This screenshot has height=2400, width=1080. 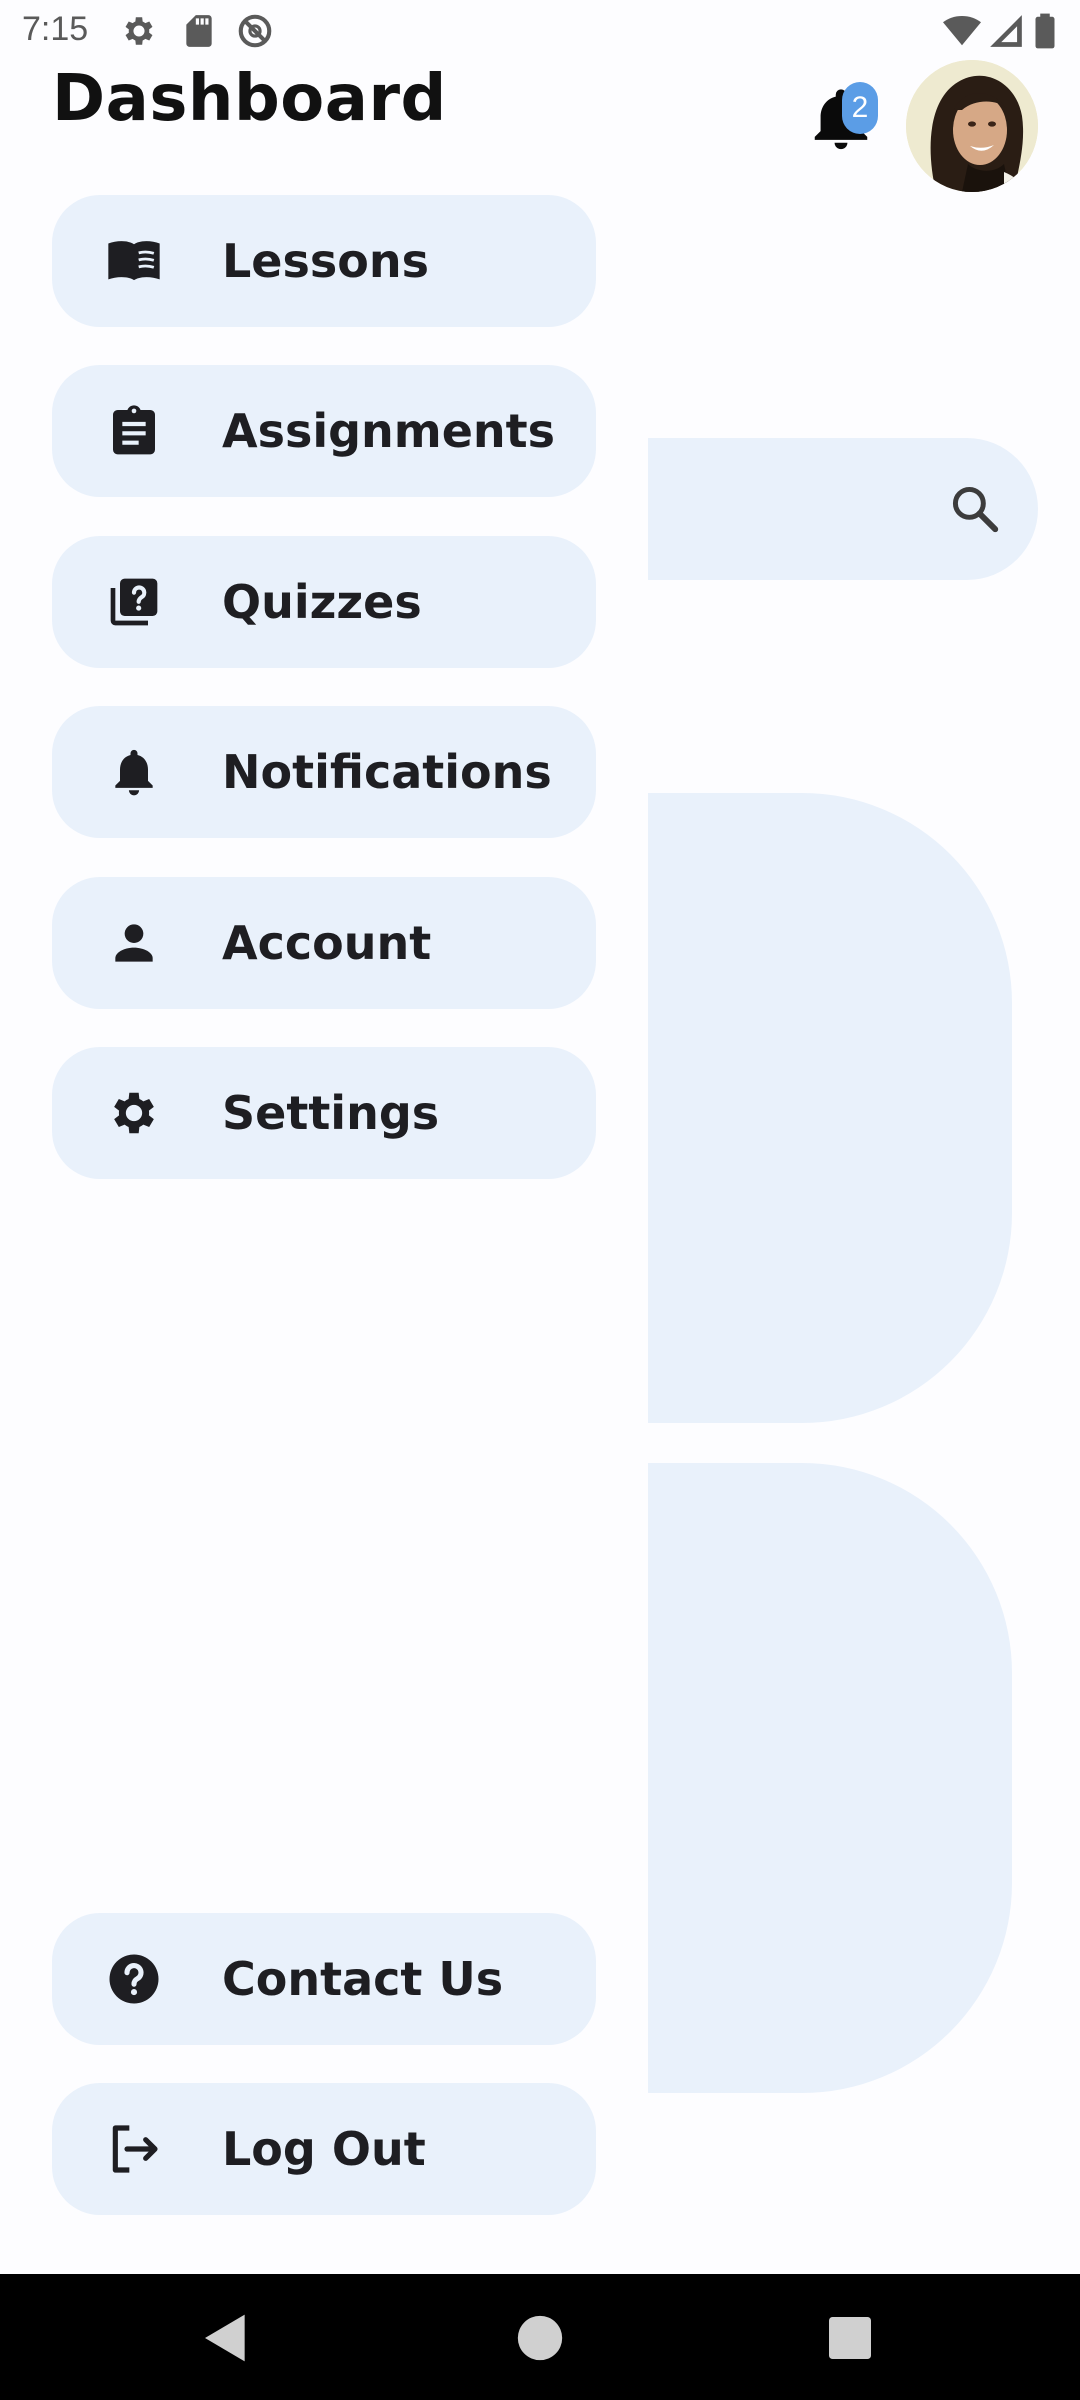 What do you see at coordinates (850, 2338) in the screenshot?
I see `recents-icon` at bounding box center [850, 2338].